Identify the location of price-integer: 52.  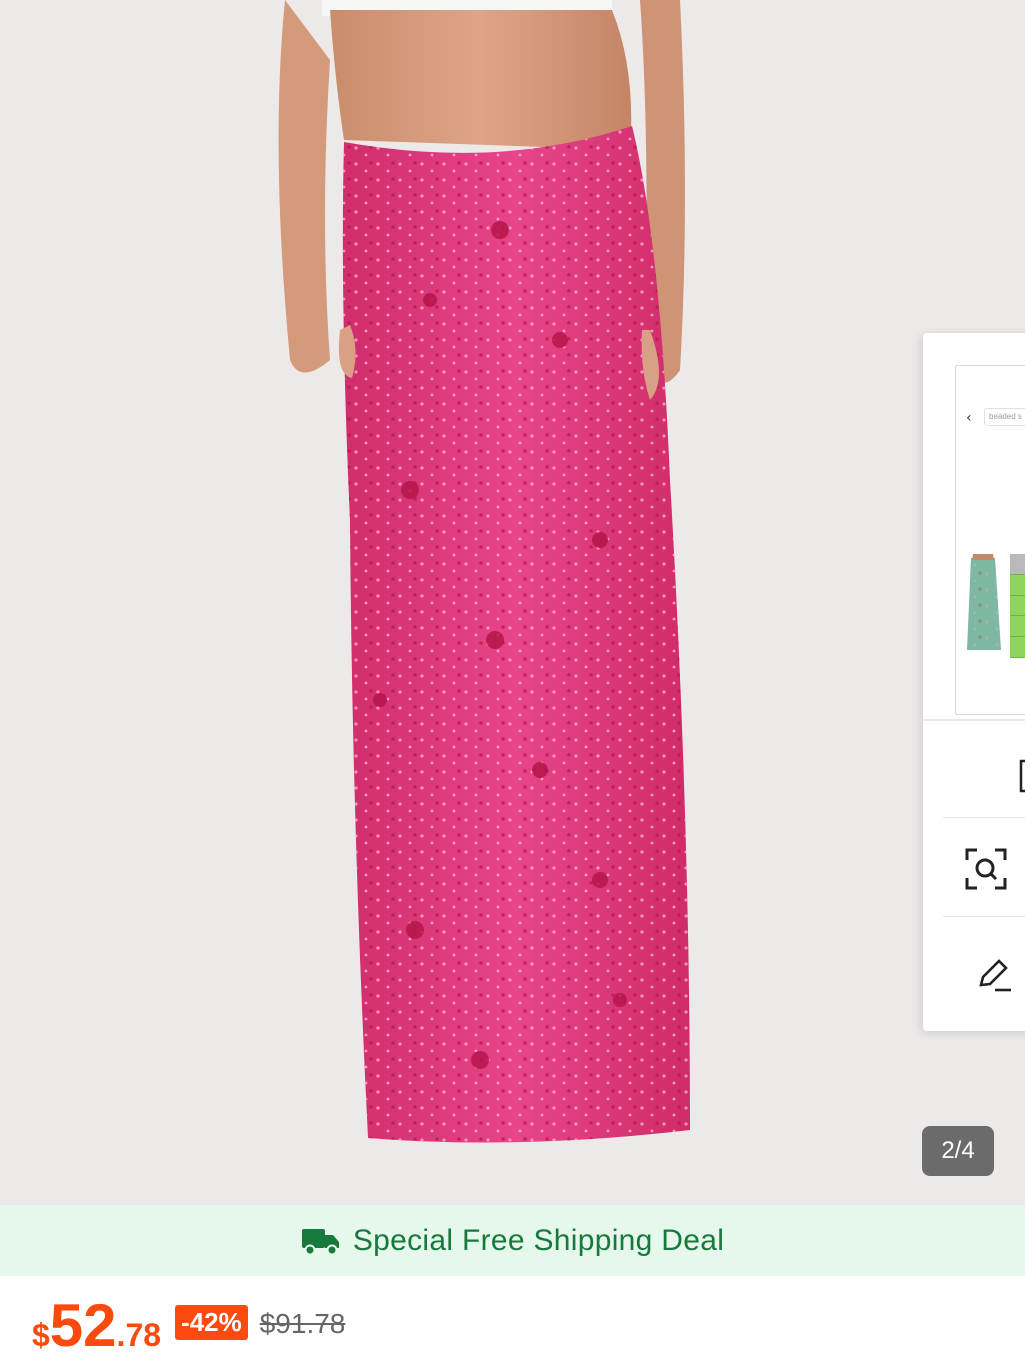
(83, 1325).